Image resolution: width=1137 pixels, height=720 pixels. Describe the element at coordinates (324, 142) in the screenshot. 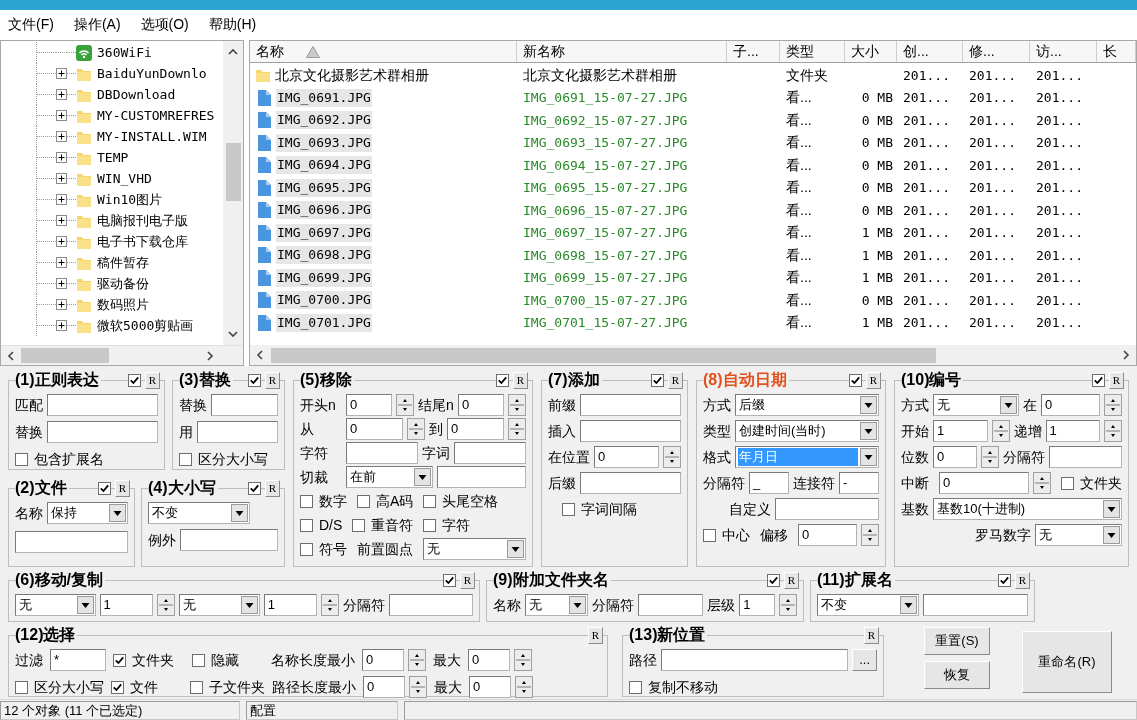

I see `file-name: IMG_0693.JPG` at that location.